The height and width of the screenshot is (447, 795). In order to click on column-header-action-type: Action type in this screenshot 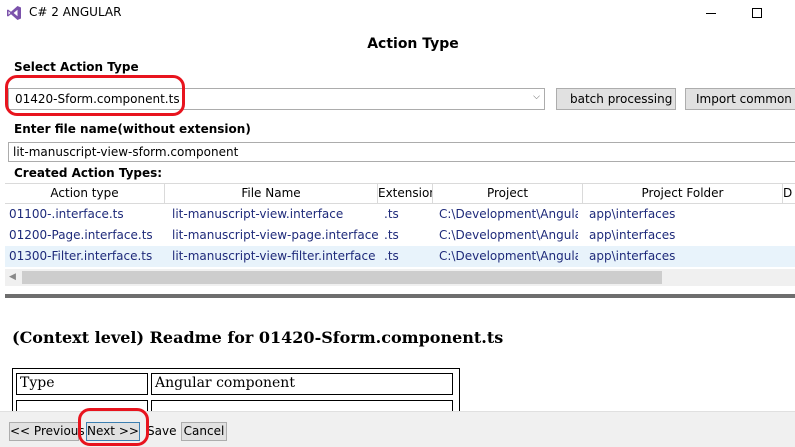, I will do `click(85, 194)`.